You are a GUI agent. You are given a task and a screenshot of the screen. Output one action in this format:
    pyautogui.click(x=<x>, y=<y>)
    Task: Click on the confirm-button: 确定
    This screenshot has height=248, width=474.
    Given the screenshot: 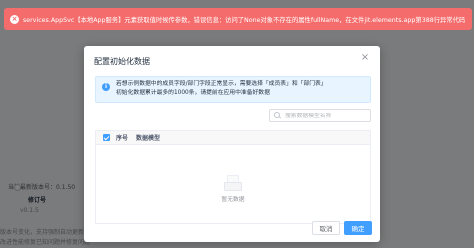 What is the action you would take?
    pyautogui.click(x=358, y=228)
    